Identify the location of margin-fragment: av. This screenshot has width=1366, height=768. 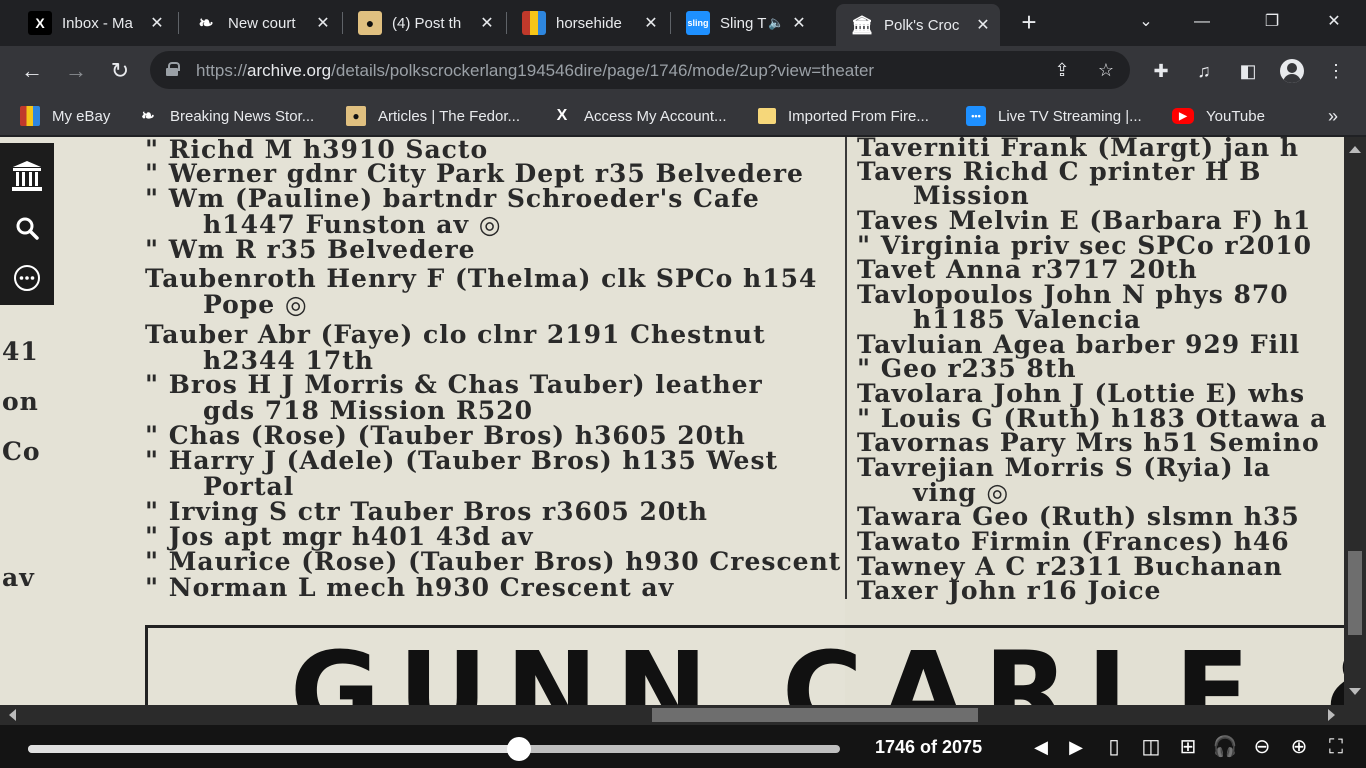
(18, 577).